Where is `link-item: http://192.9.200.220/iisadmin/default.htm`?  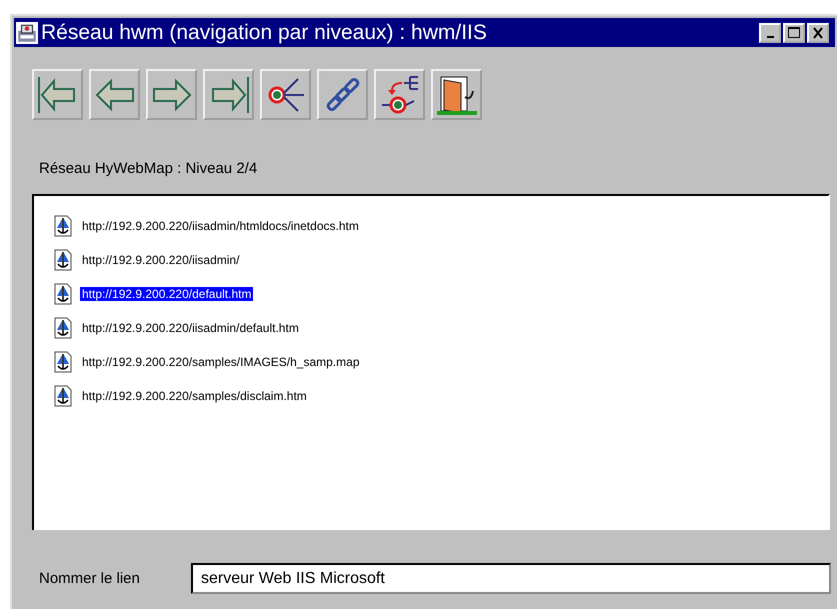
link-item: http://192.9.200.220/iisadmin/default.htm is located at coordinates (190, 327).